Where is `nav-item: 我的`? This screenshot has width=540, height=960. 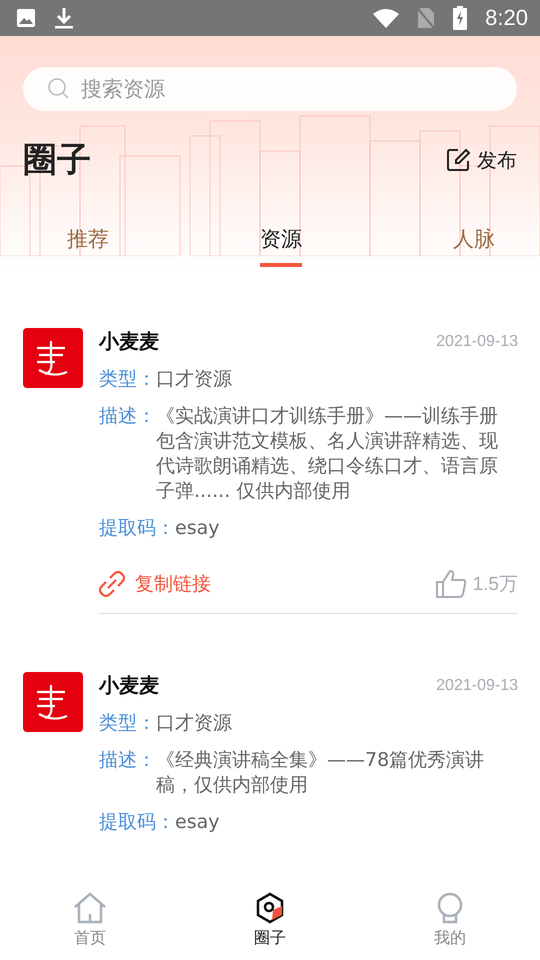 nav-item: 我的 is located at coordinates (450, 920).